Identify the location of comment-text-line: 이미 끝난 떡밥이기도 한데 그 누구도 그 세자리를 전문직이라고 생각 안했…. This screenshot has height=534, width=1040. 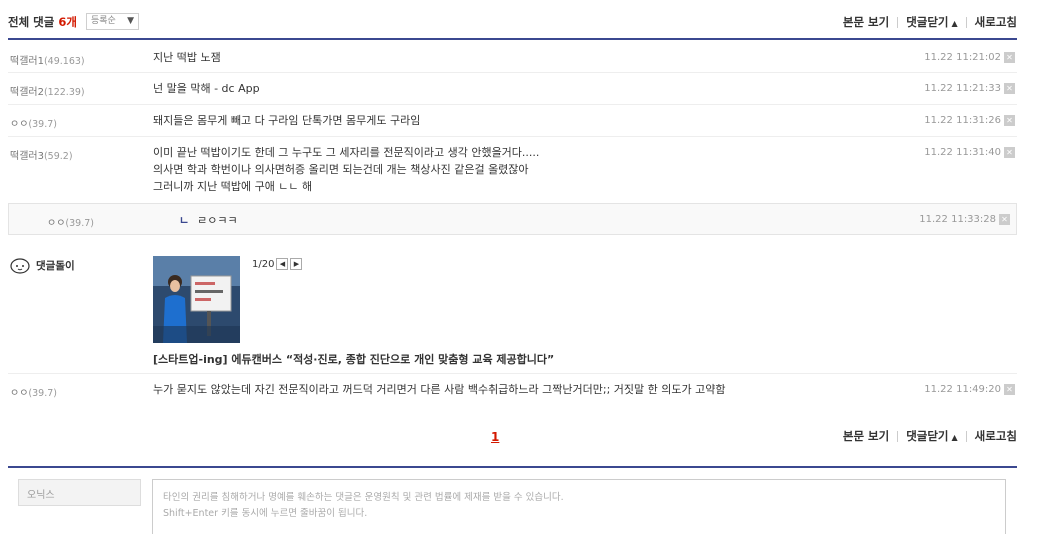
(346, 152).